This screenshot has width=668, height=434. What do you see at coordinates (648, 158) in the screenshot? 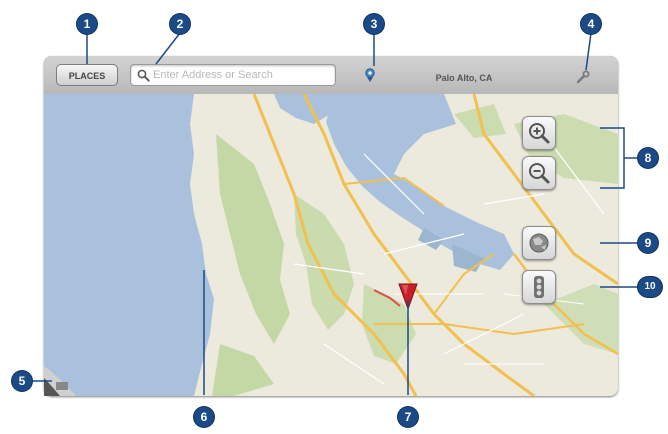
I see `callout-8: 8` at bounding box center [648, 158].